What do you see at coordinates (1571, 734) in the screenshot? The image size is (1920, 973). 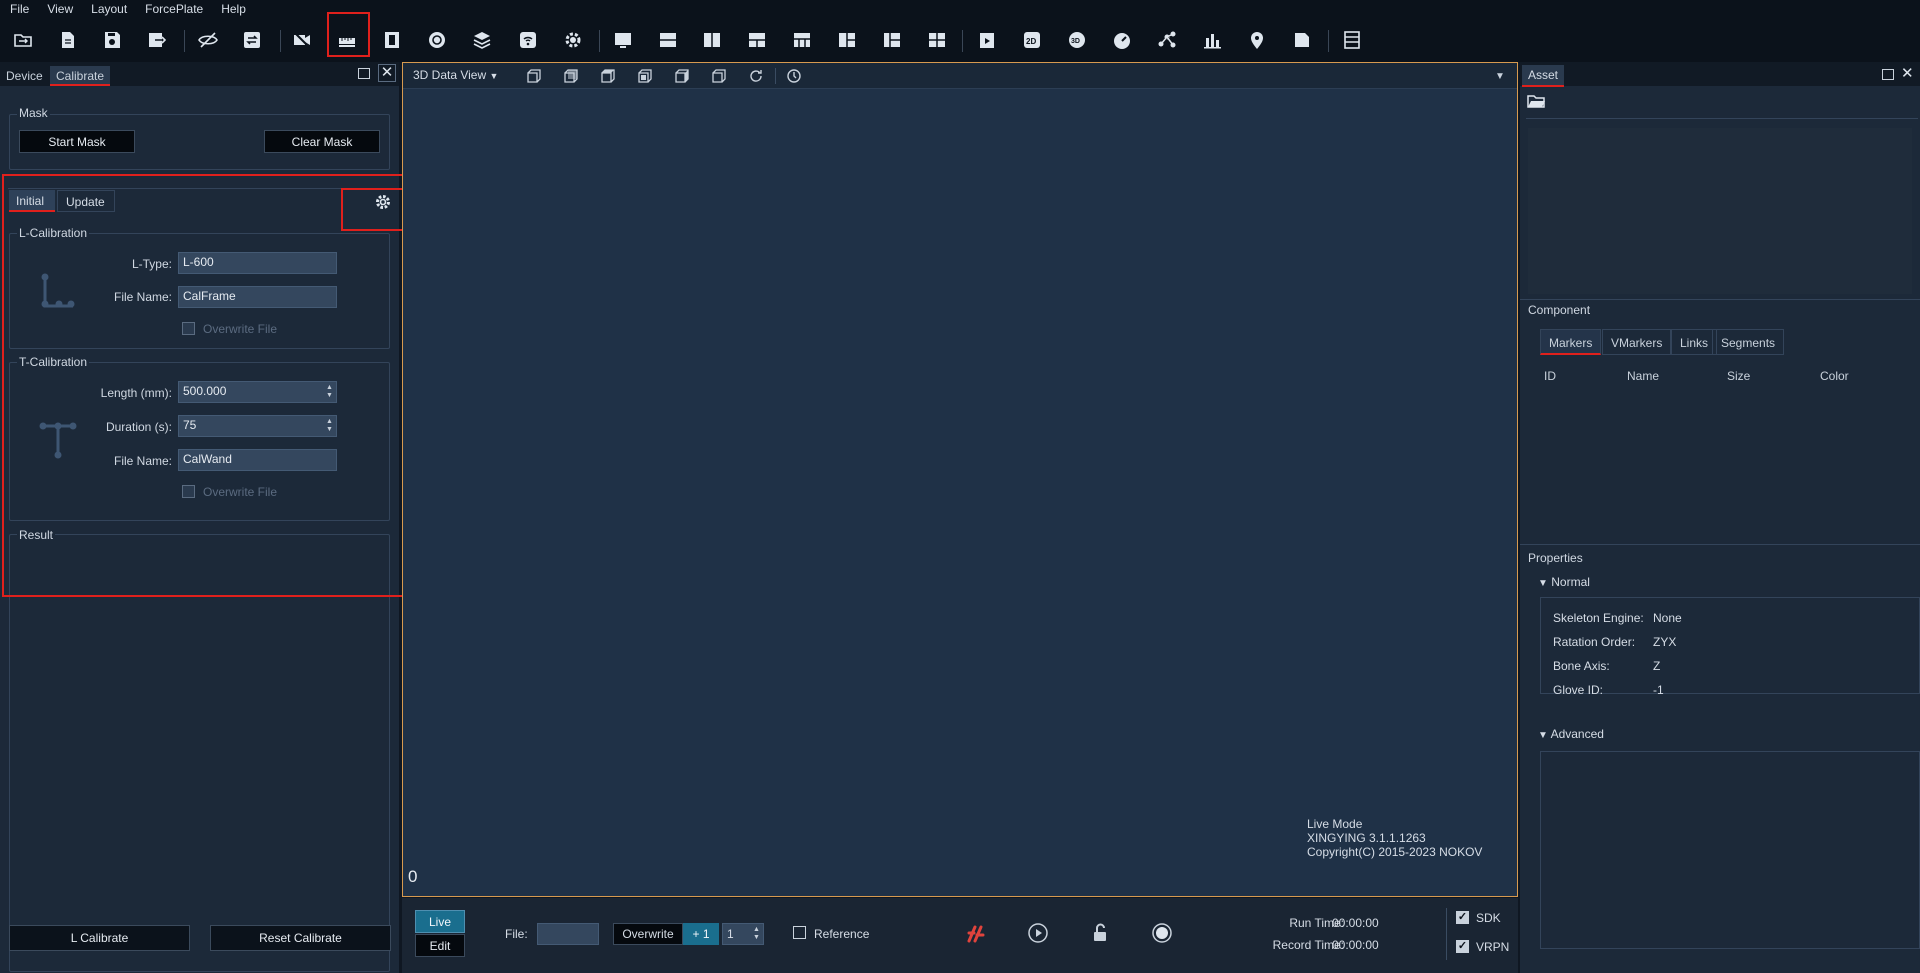 I see `advanced-section-toggle: ▼ Advanced` at bounding box center [1571, 734].